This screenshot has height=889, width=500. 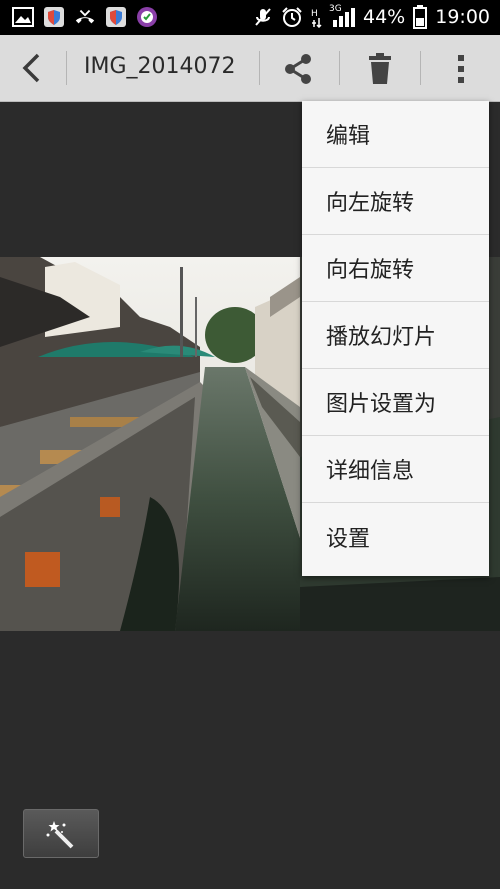 What do you see at coordinates (395, 134) in the screenshot?
I see `menu-item-edit: 编辑` at bounding box center [395, 134].